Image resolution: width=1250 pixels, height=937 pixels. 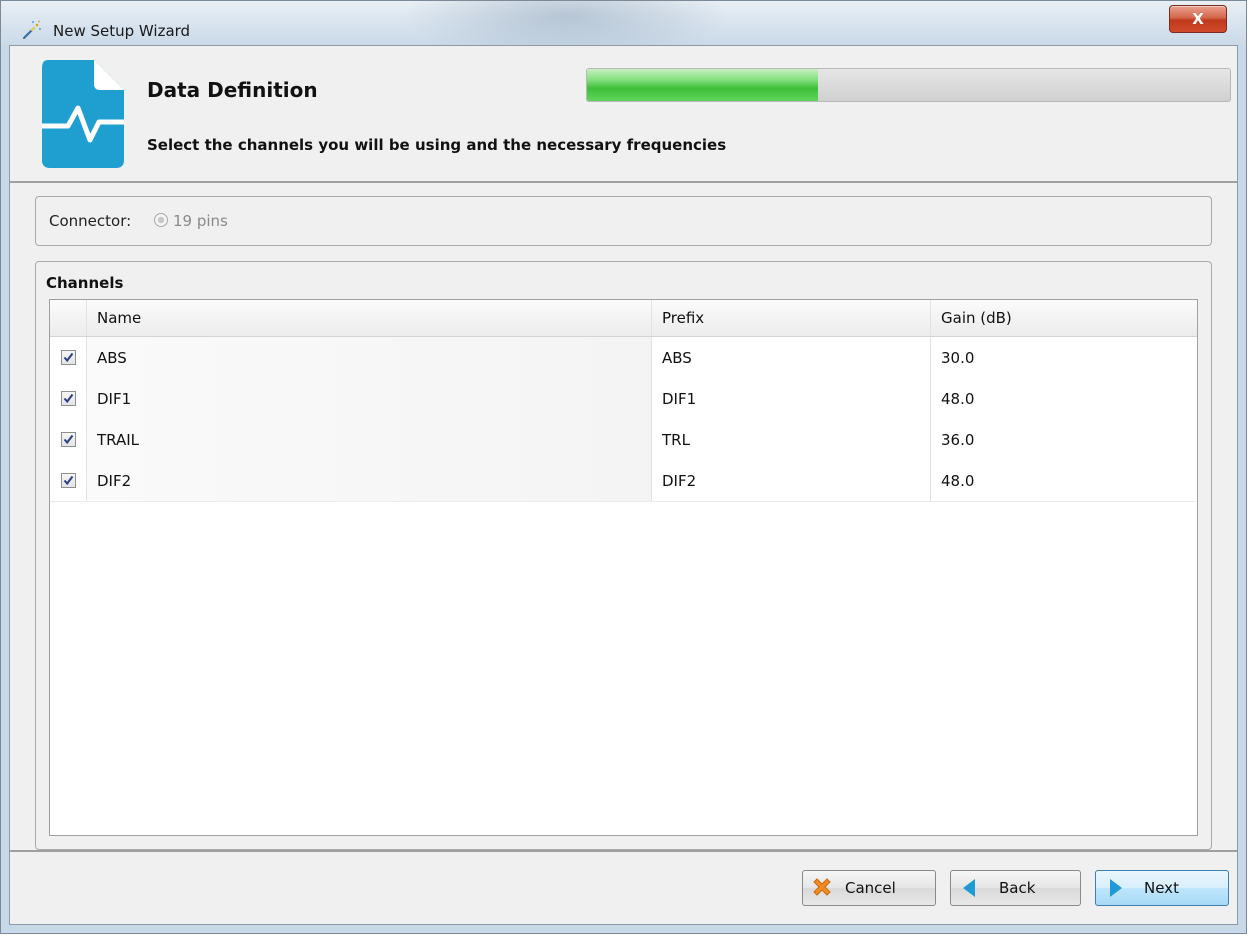 What do you see at coordinates (791, 318) in the screenshot?
I see `column-header-prefix: Prefix` at bounding box center [791, 318].